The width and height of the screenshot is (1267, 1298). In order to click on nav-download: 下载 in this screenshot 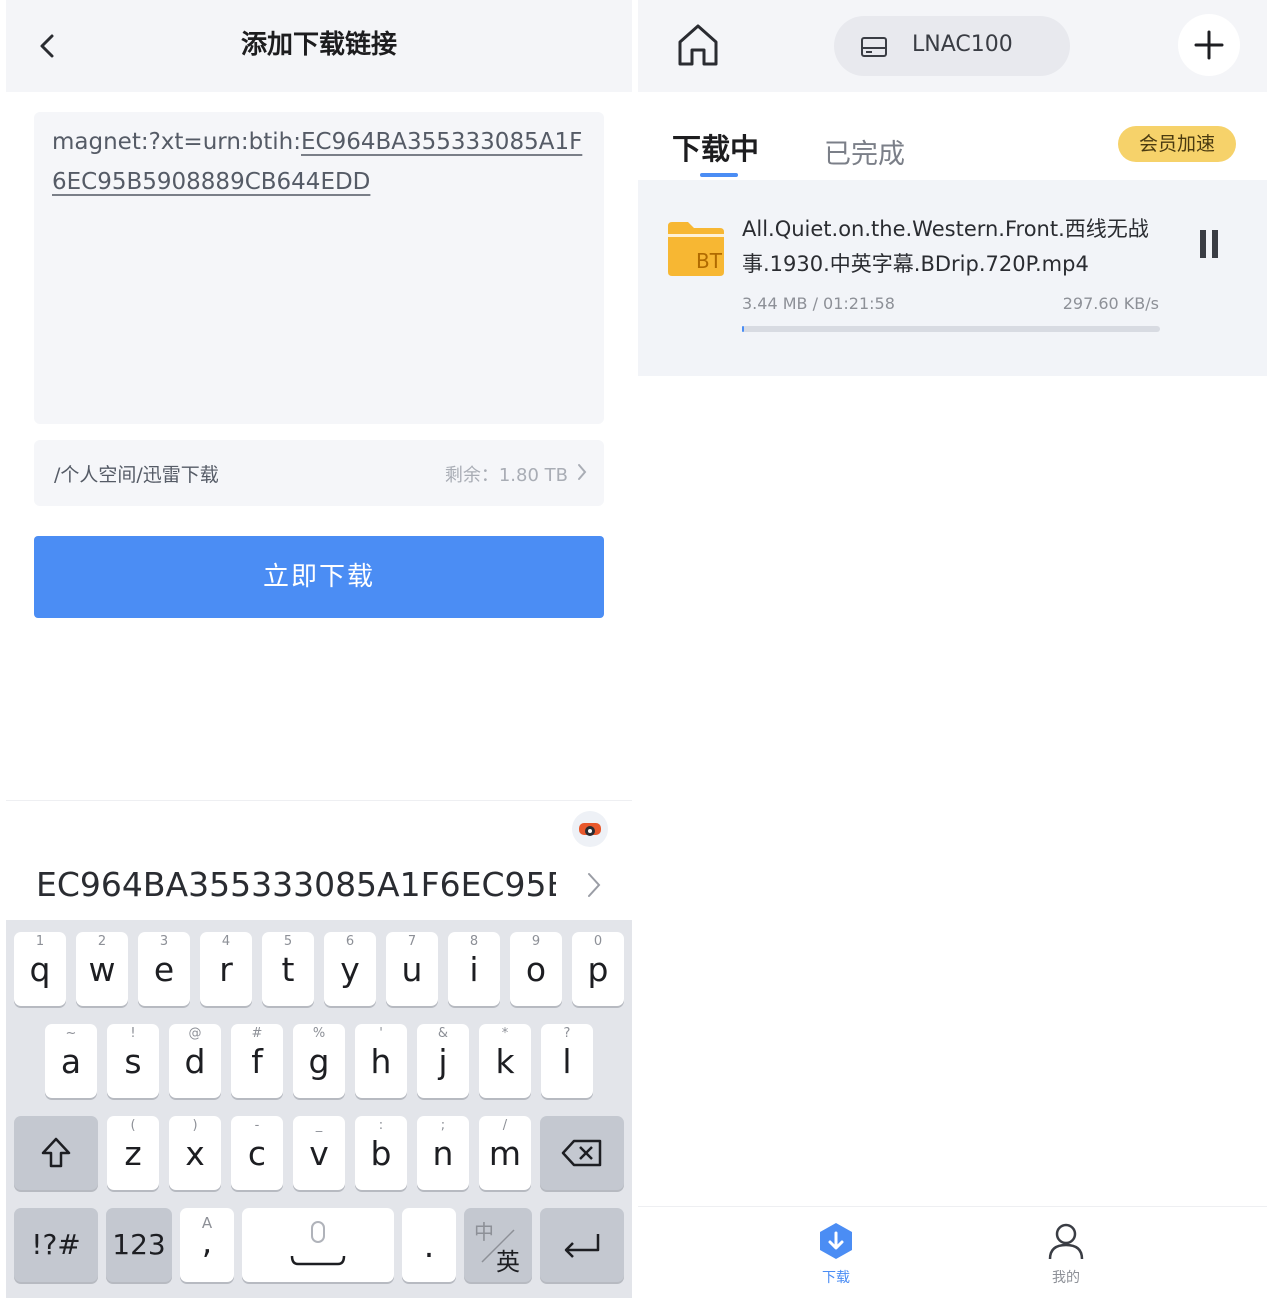, I will do `click(836, 1254)`.